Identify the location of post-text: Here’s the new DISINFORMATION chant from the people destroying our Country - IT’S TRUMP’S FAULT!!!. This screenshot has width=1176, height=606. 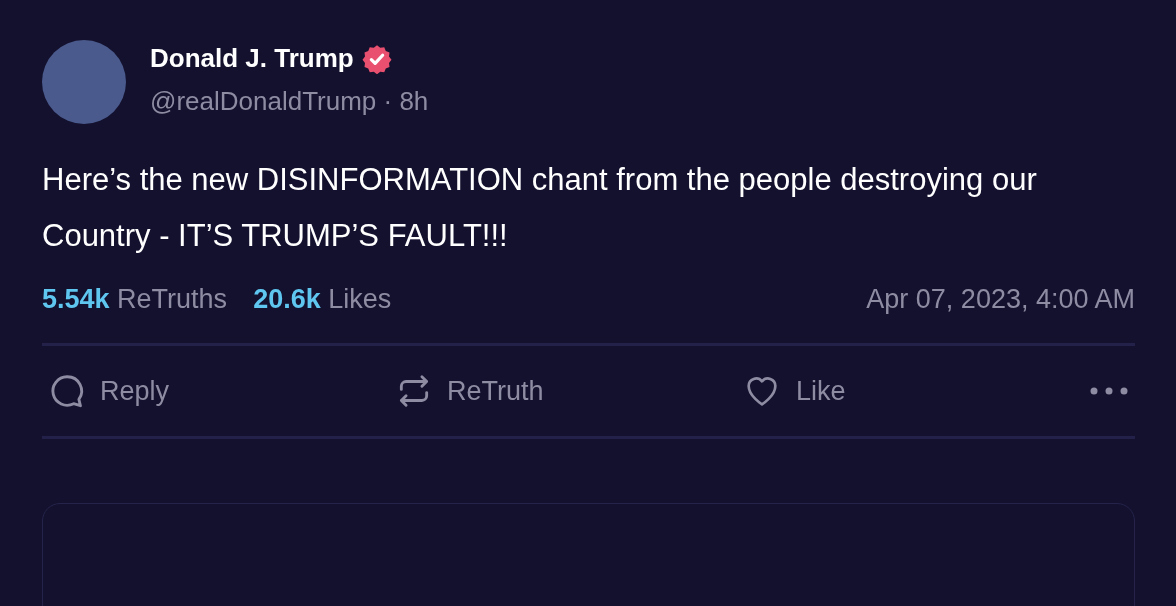
(540, 208).